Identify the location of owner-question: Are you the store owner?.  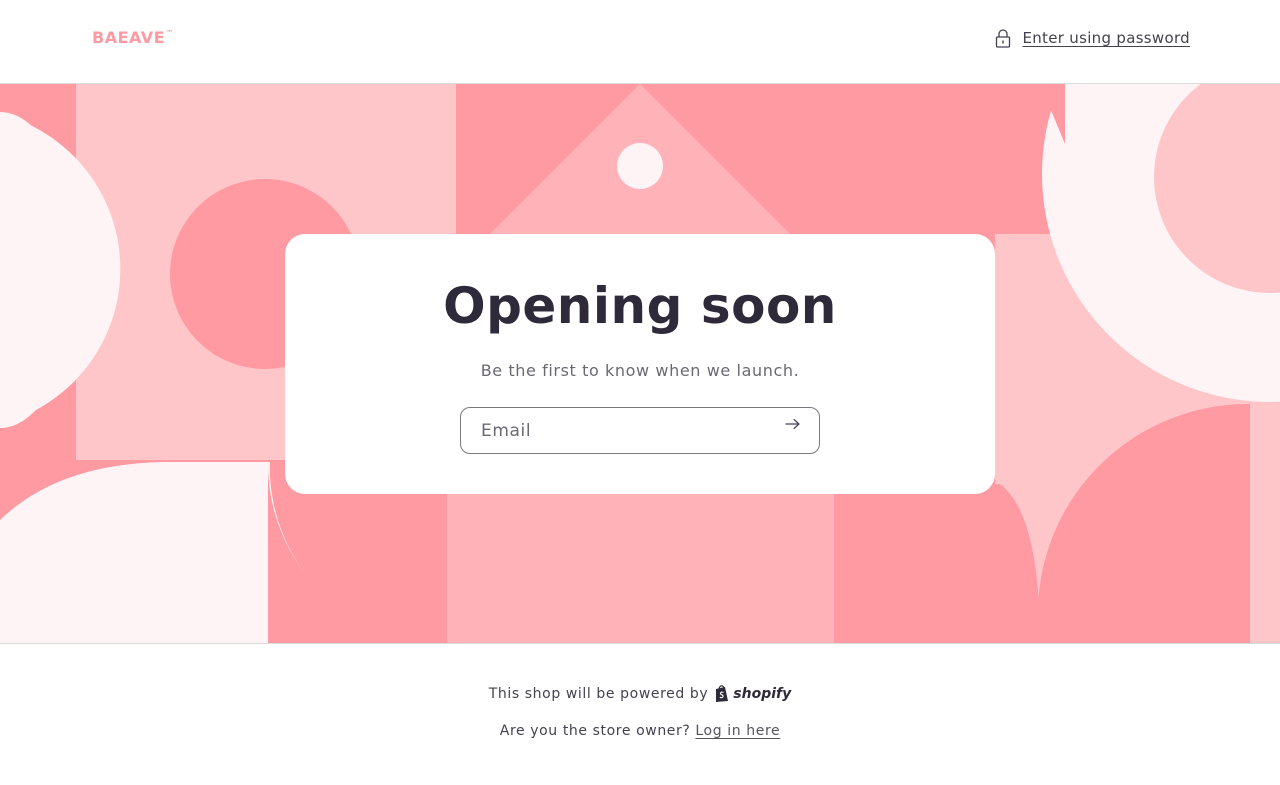
(595, 731).